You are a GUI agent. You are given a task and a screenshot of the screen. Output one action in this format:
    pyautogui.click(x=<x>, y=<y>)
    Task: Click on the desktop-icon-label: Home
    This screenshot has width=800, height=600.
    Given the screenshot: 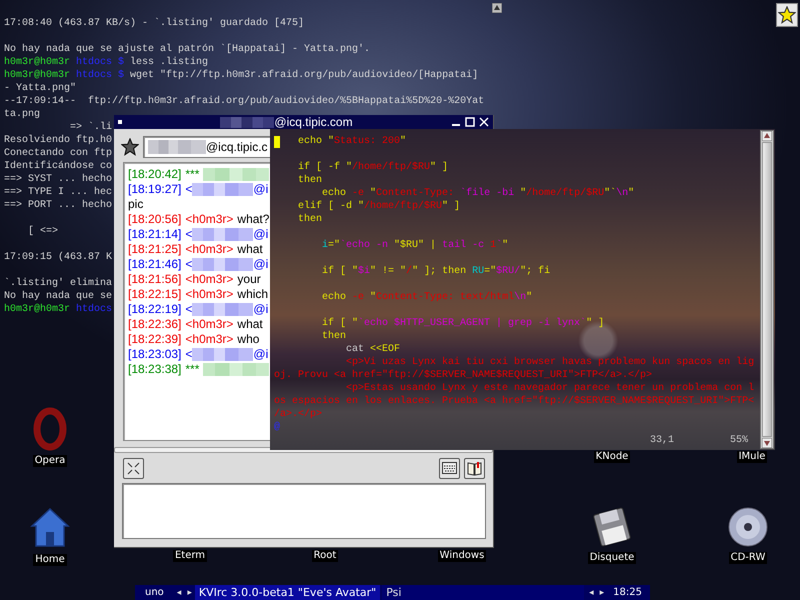 What is the action you would take?
    pyautogui.click(x=50, y=560)
    